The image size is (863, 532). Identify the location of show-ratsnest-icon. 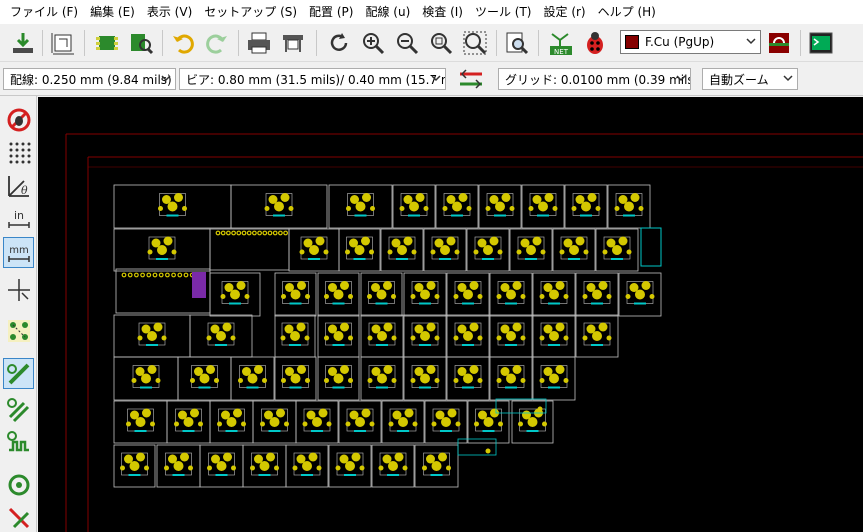
(18, 330).